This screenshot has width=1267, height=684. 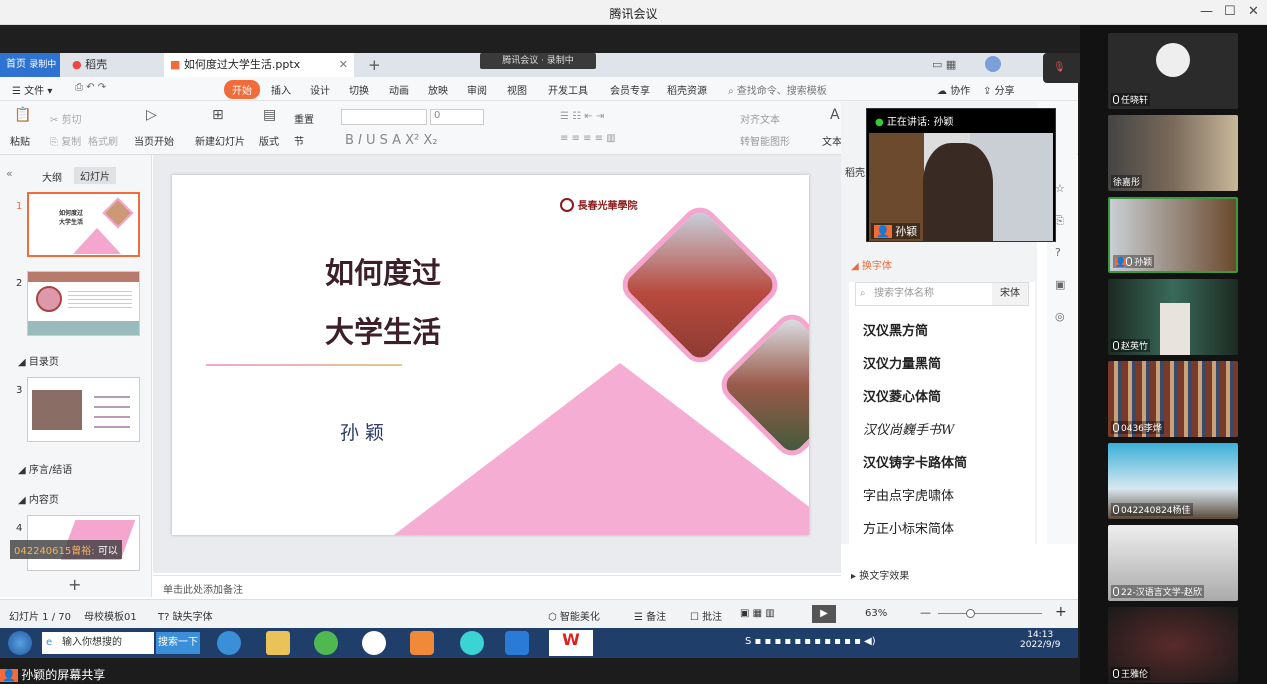 What do you see at coordinates (1173, 317) in the screenshot?
I see `participant-tile: 赵英竹` at bounding box center [1173, 317].